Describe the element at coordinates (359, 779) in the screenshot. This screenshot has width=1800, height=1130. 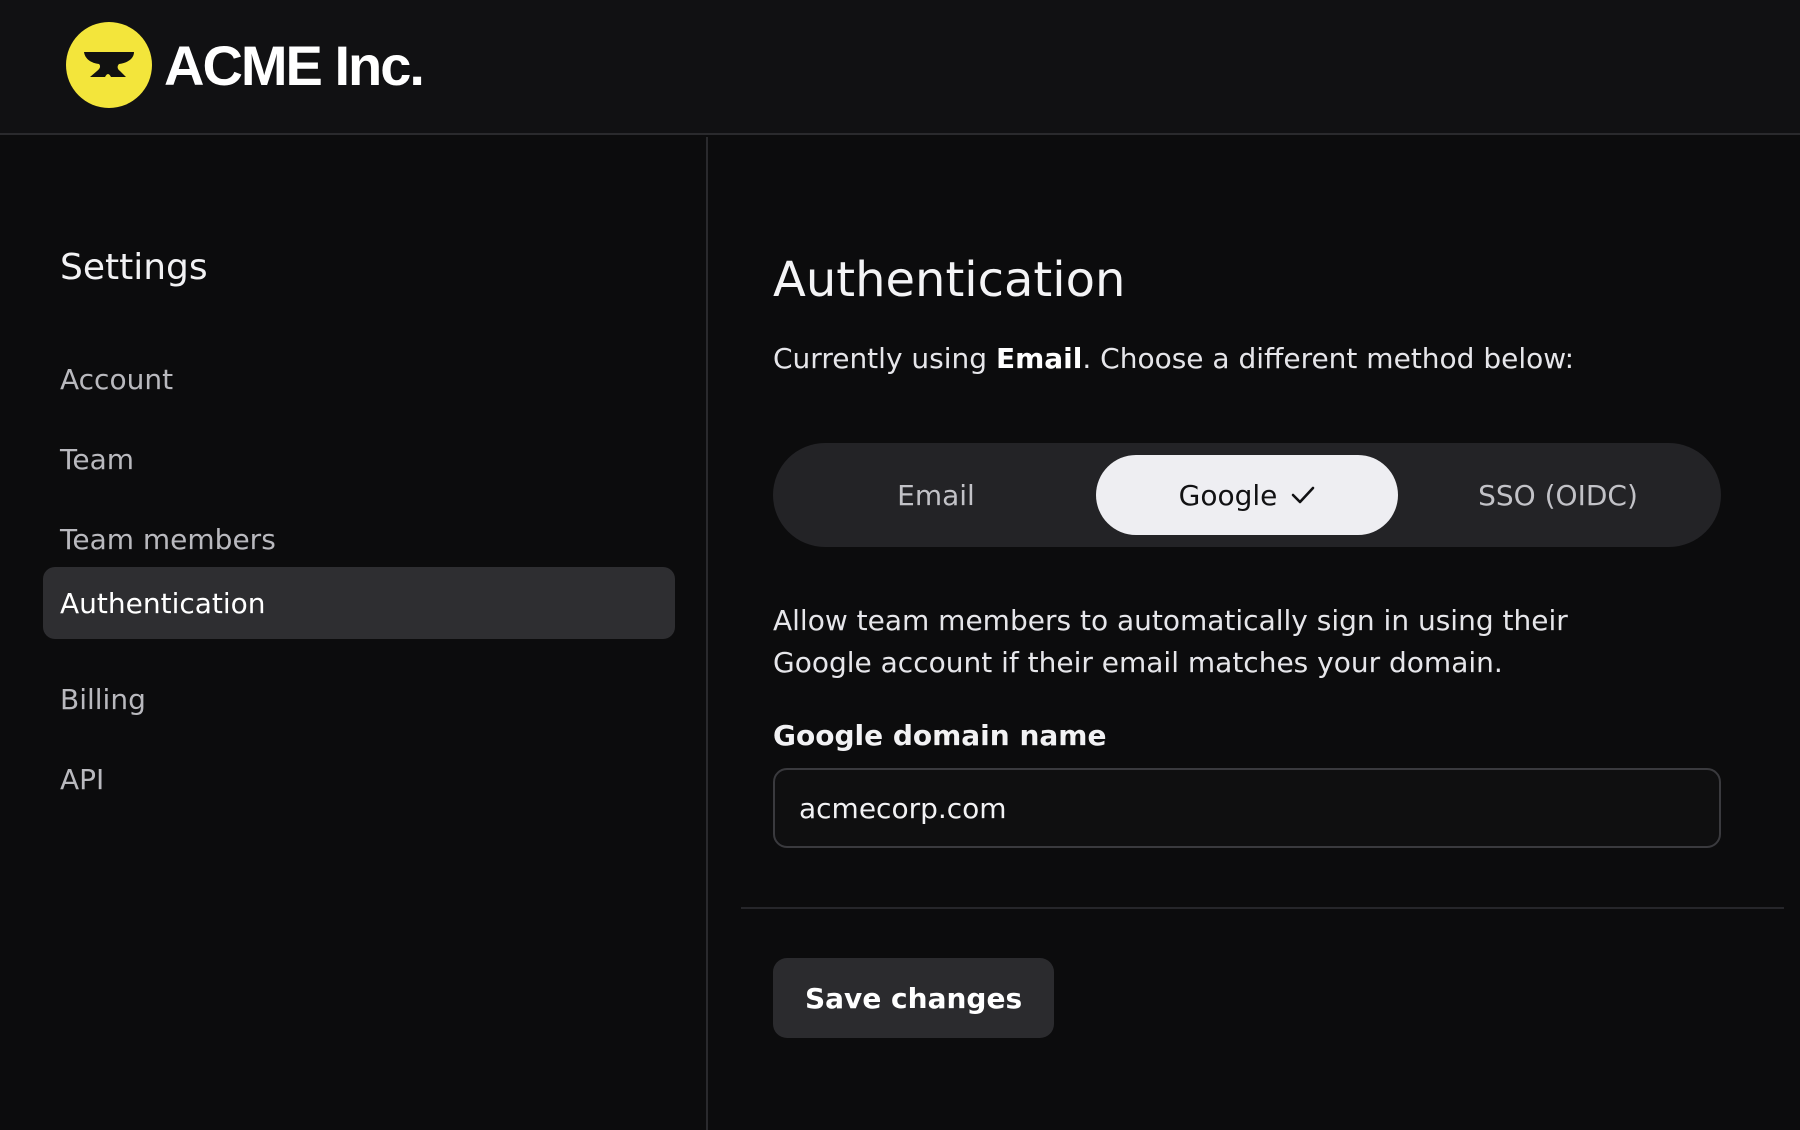
I see `sidebar-item-api: API` at that location.